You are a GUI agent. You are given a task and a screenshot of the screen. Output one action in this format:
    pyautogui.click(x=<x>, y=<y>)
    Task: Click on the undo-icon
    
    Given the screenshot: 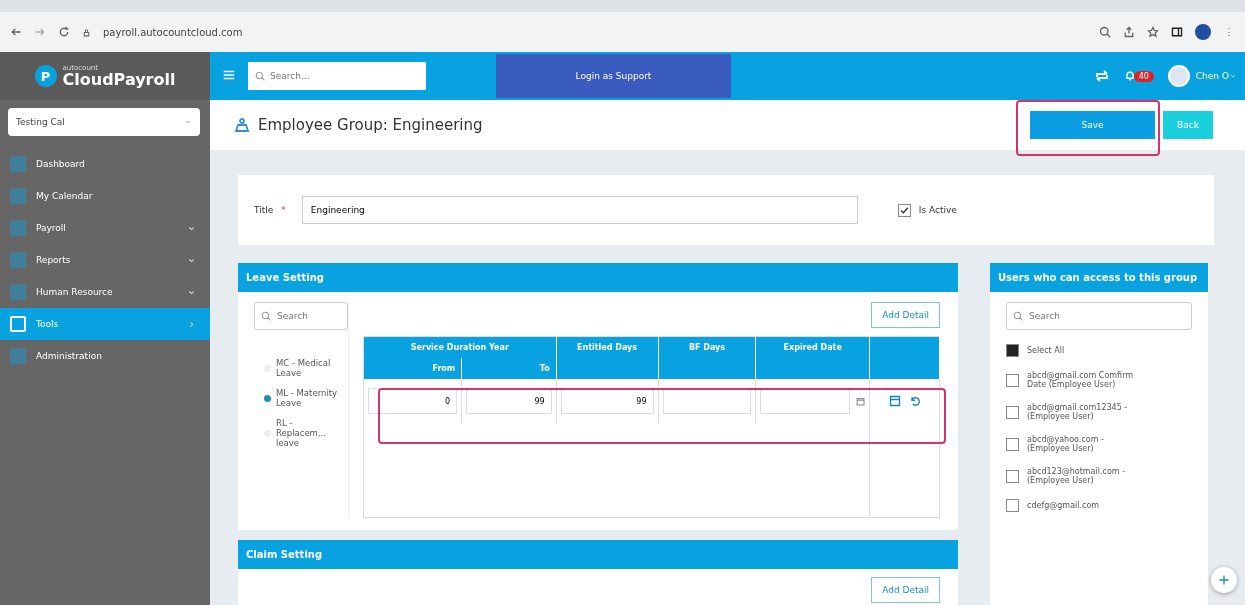 What is the action you would take?
    pyautogui.click(x=914, y=401)
    